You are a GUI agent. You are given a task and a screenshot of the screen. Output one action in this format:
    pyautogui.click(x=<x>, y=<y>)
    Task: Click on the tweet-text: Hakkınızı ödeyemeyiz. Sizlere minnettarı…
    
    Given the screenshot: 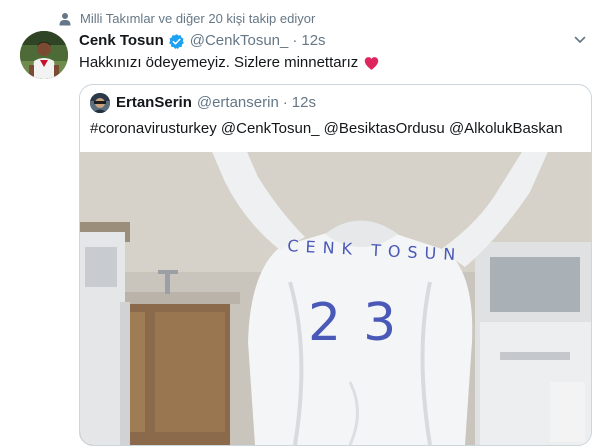 What is the action you would take?
    pyautogui.click(x=229, y=63)
    